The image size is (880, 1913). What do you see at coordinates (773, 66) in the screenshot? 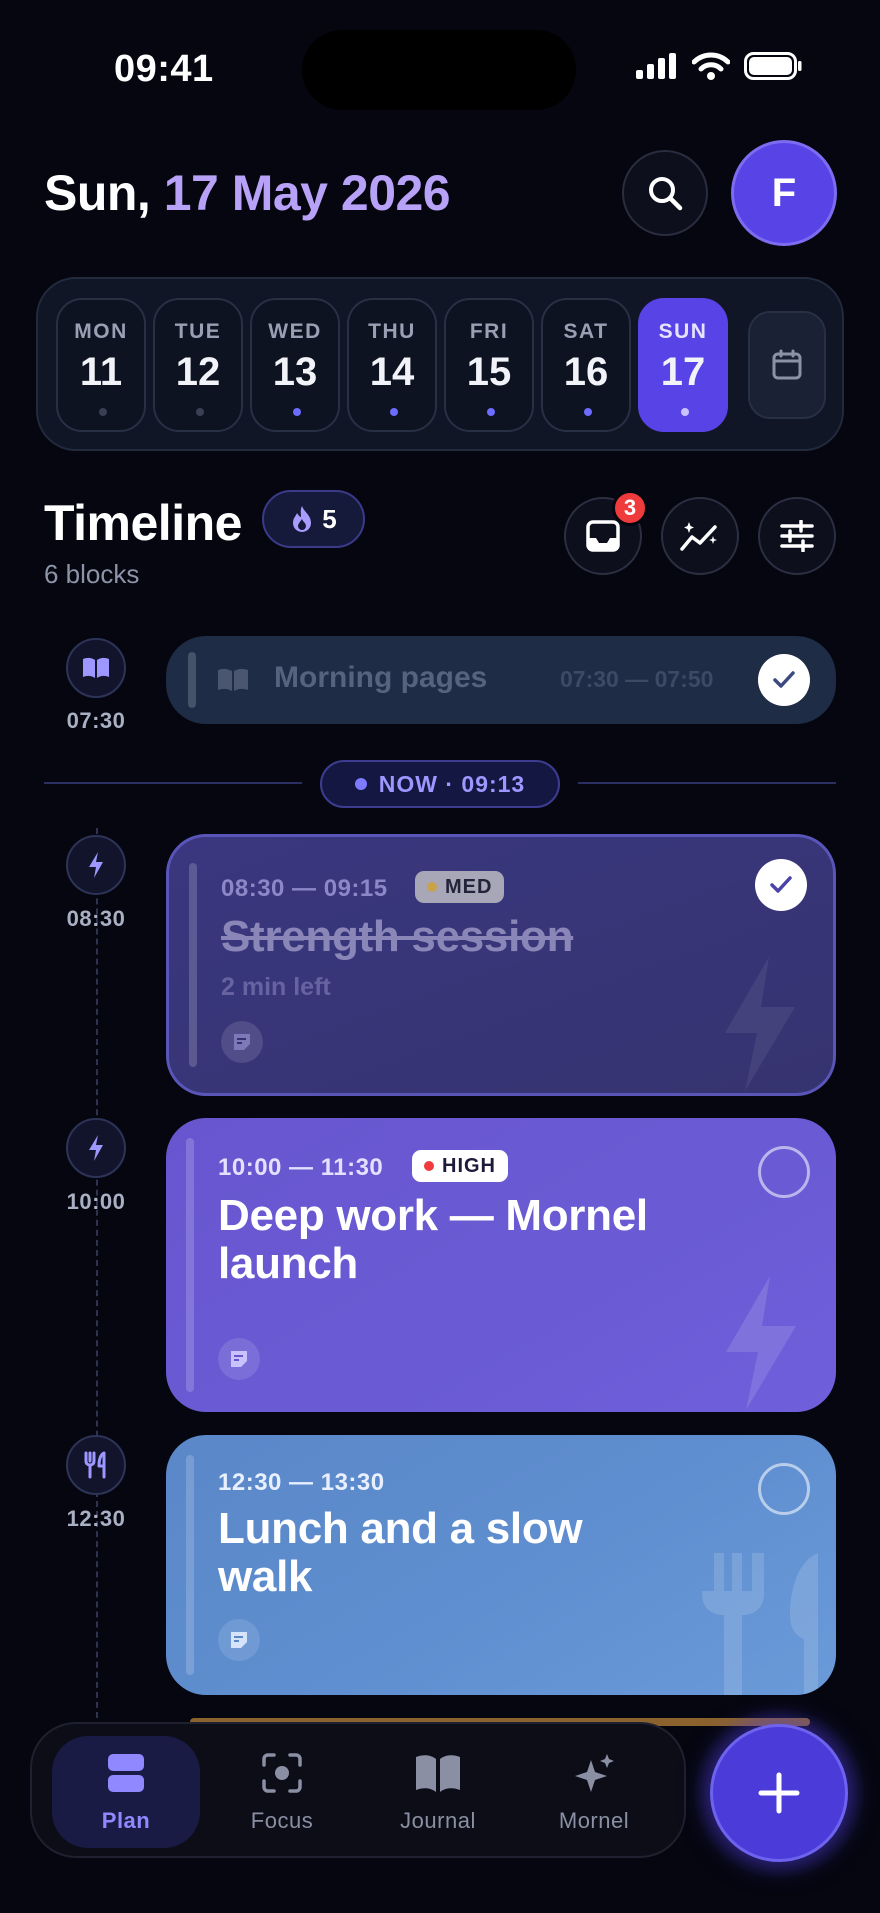
I see `battery-icon` at bounding box center [773, 66].